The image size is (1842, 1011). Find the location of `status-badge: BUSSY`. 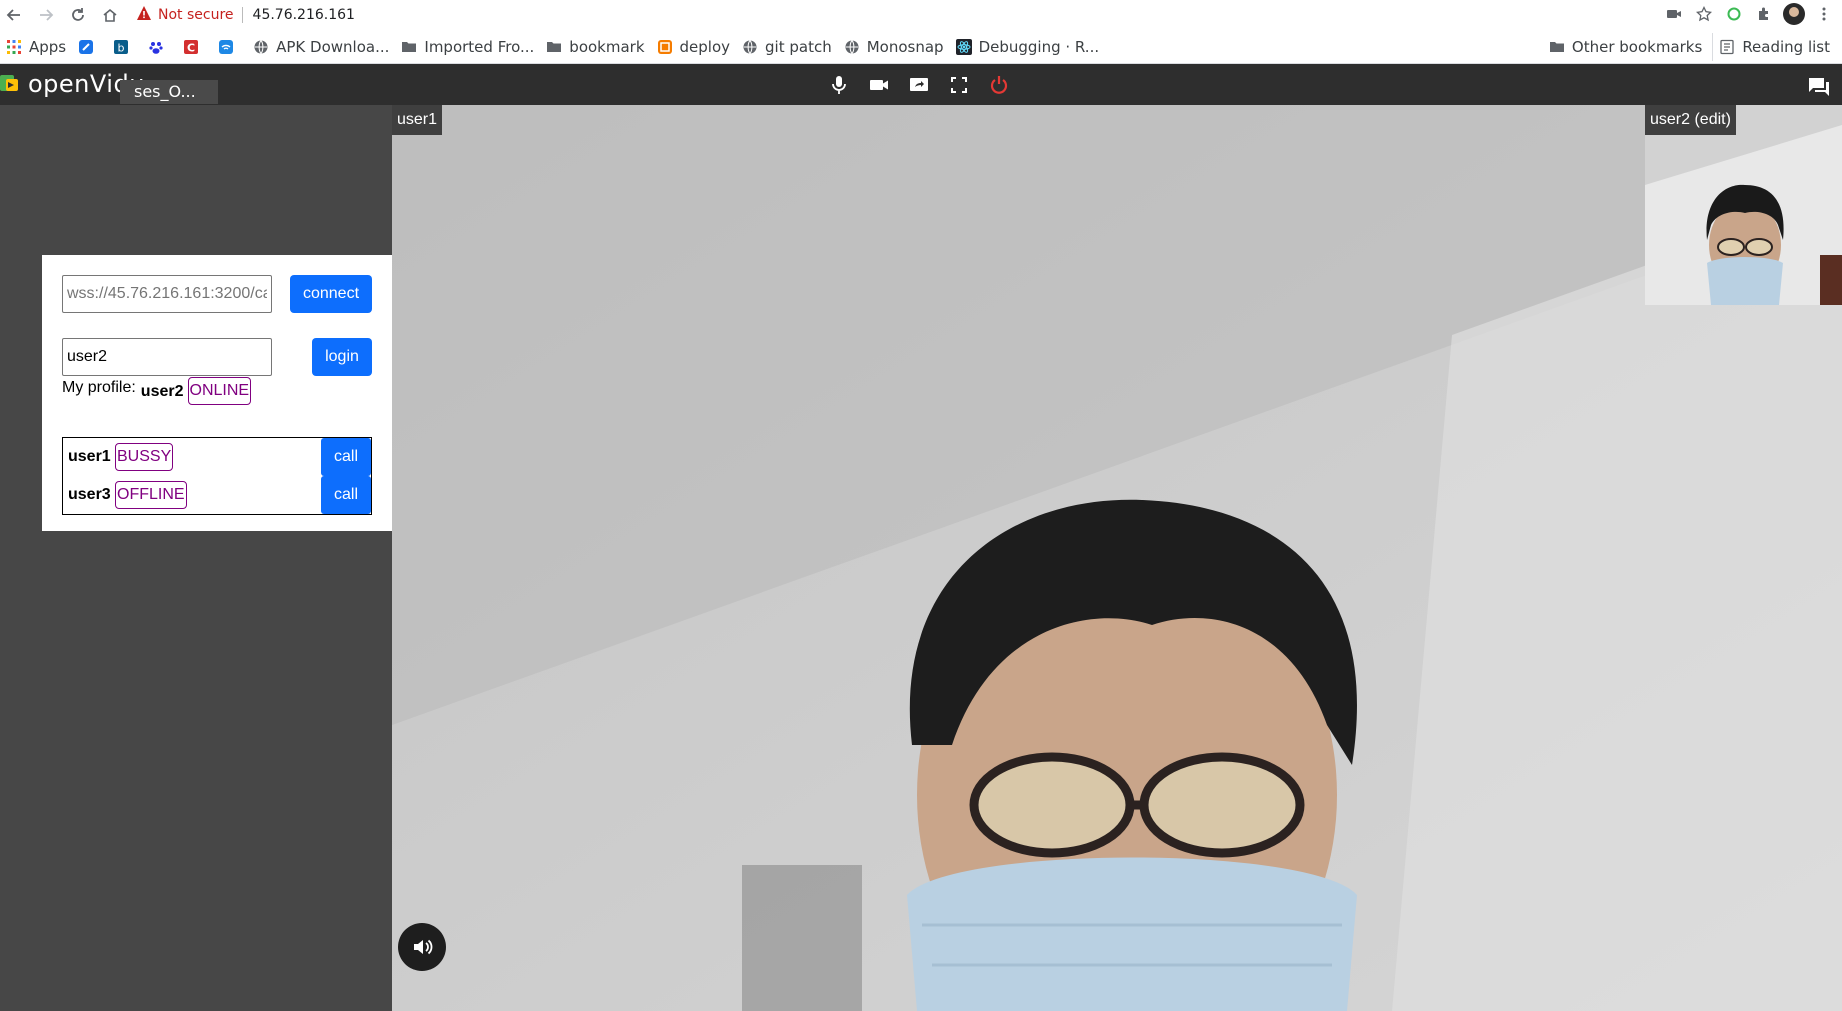

status-badge: BUSSY is located at coordinates (144, 457).